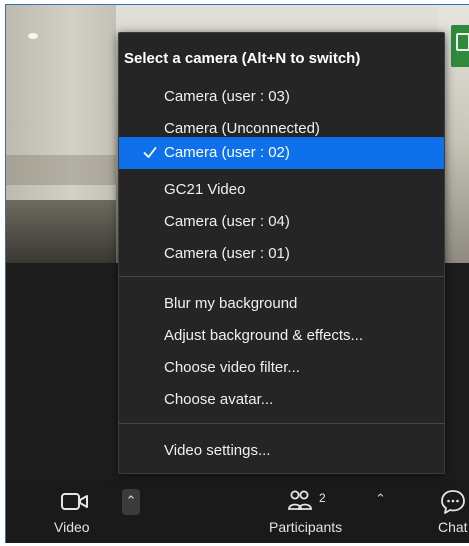  What do you see at coordinates (227, 253) in the screenshot?
I see `camera-option-label: Camera (user : 01)` at bounding box center [227, 253].